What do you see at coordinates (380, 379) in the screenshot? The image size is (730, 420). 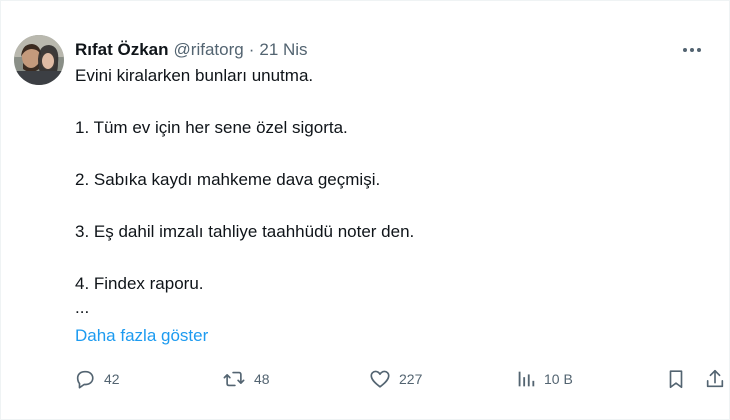 I see `heart-icon` at bounding box center [380, 379].